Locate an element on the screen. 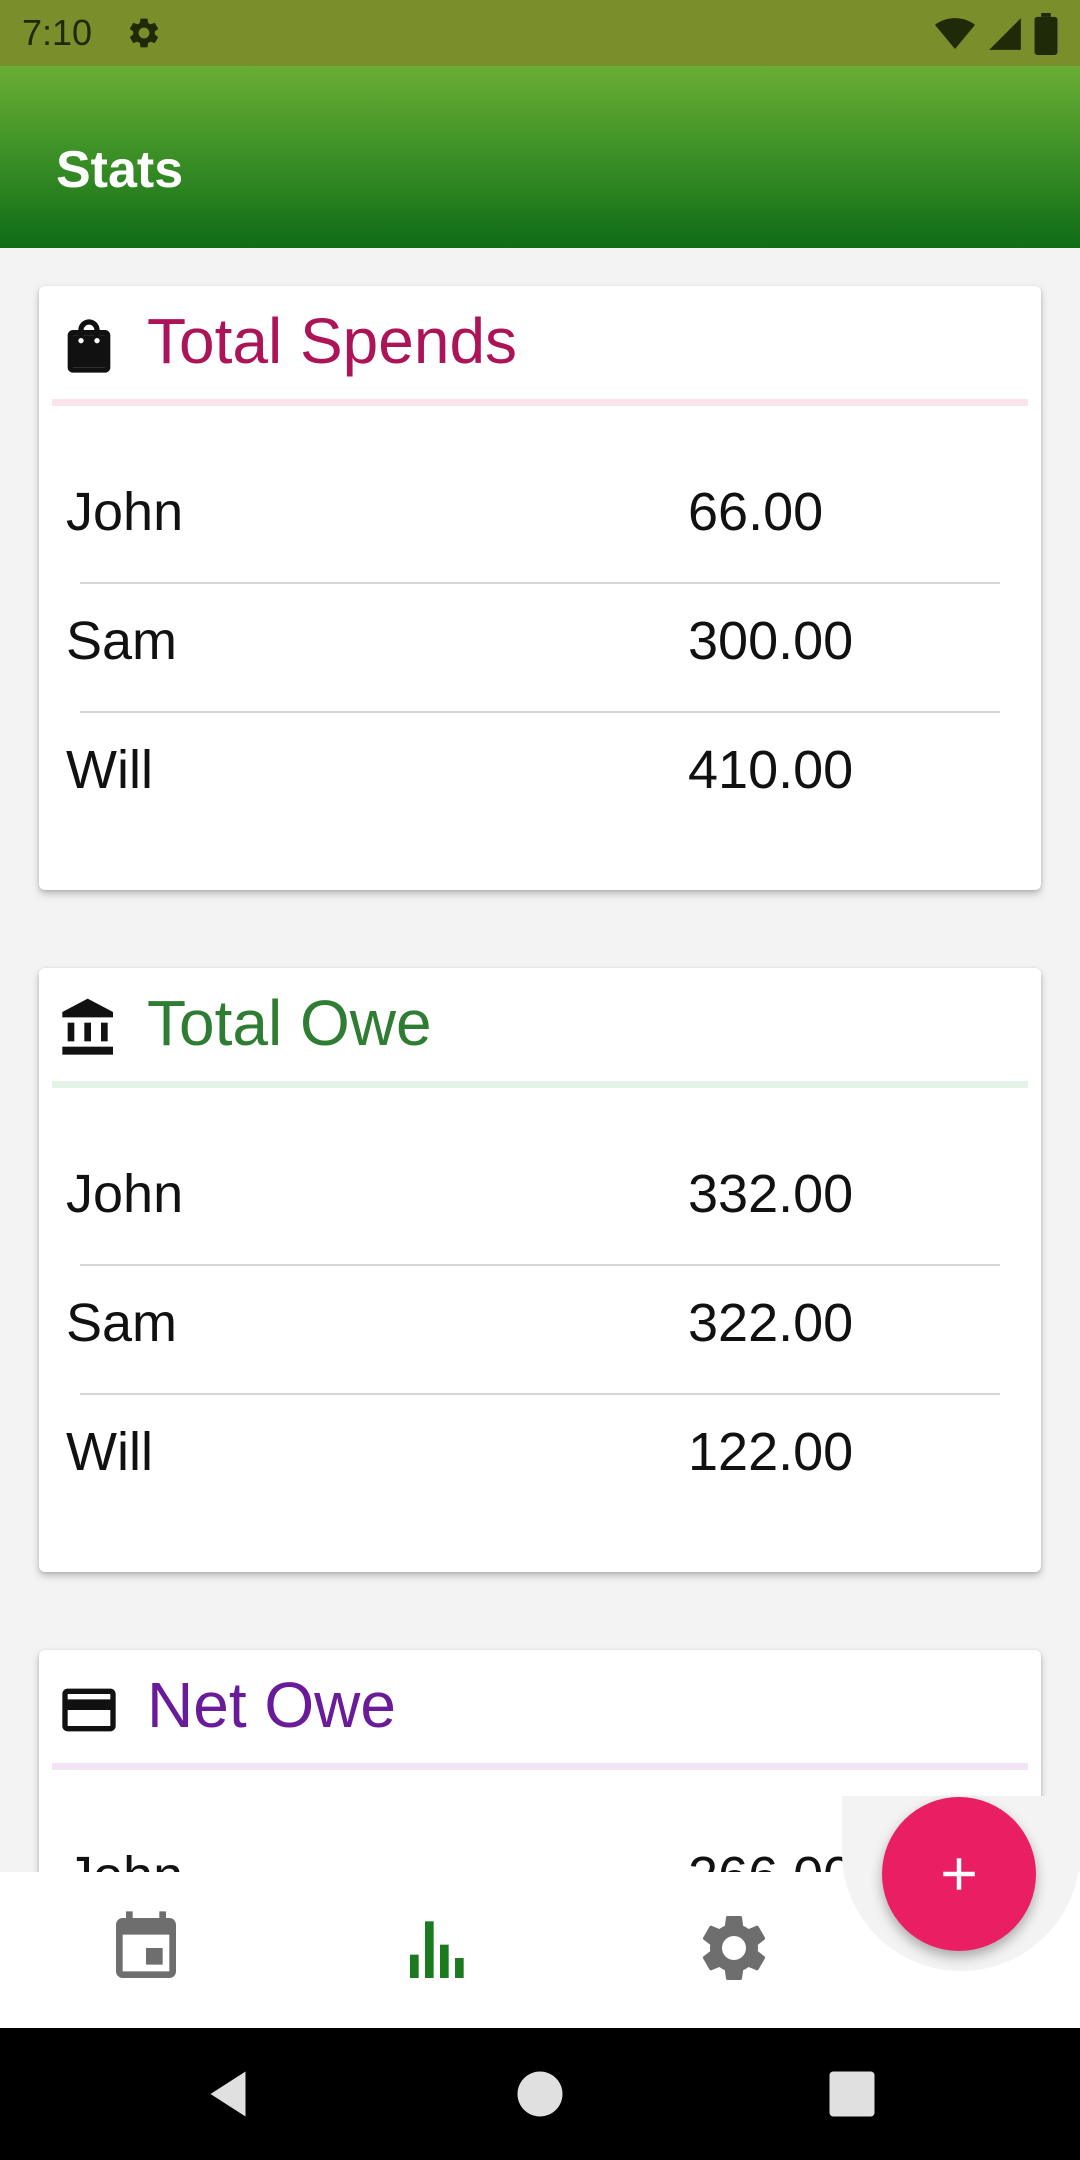 This screenshot has width=1080, height=2160. add-icon is located at coordinates (959, 1874).